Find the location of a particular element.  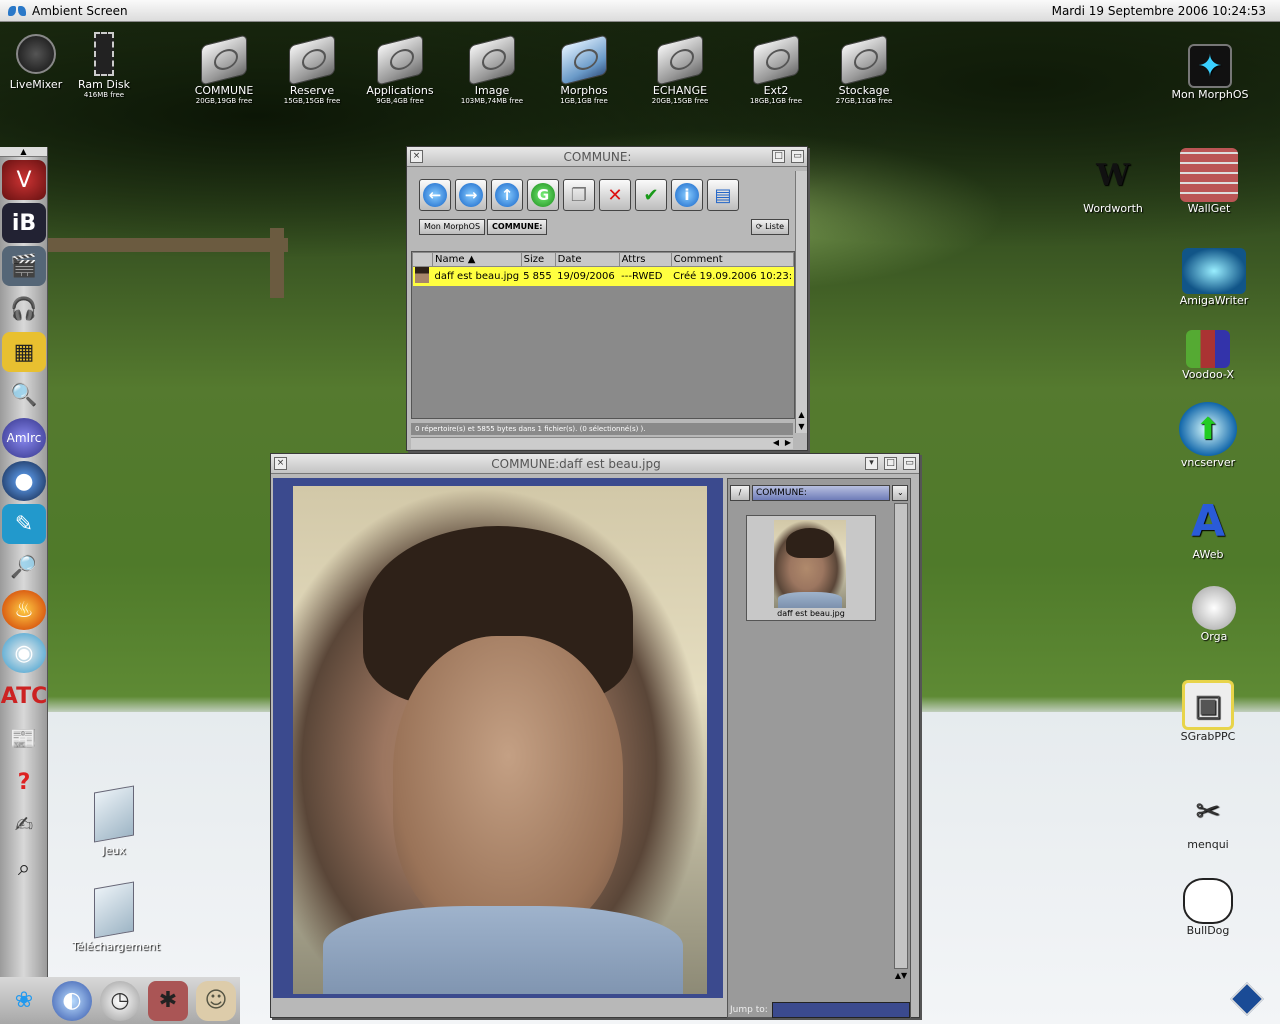

desktop-icon-morphos: Morphos 1GB,1GB free is located at coordinates (584, 69).